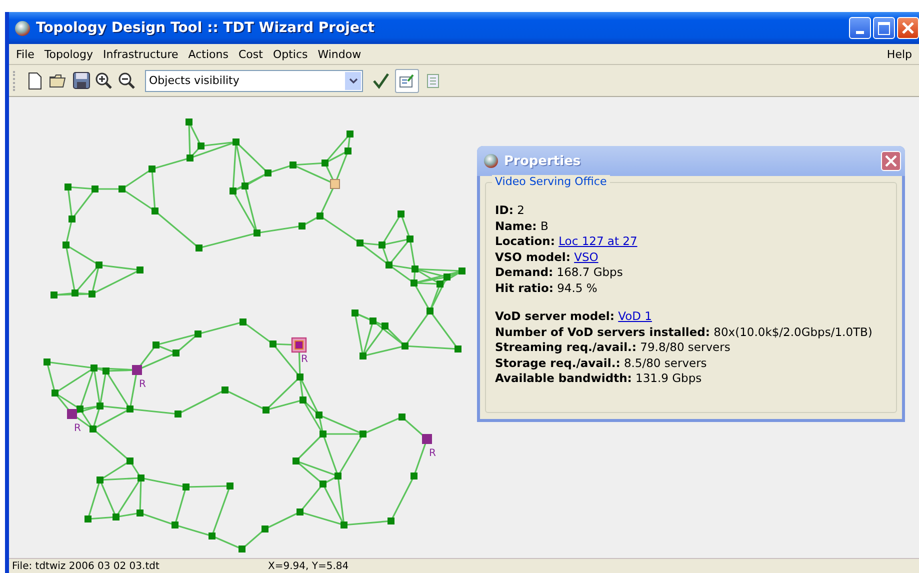  What do you see at coordinates (407, 80) in the screenshot?
I see `pin-note-icon` at bounding box center [407, 80].